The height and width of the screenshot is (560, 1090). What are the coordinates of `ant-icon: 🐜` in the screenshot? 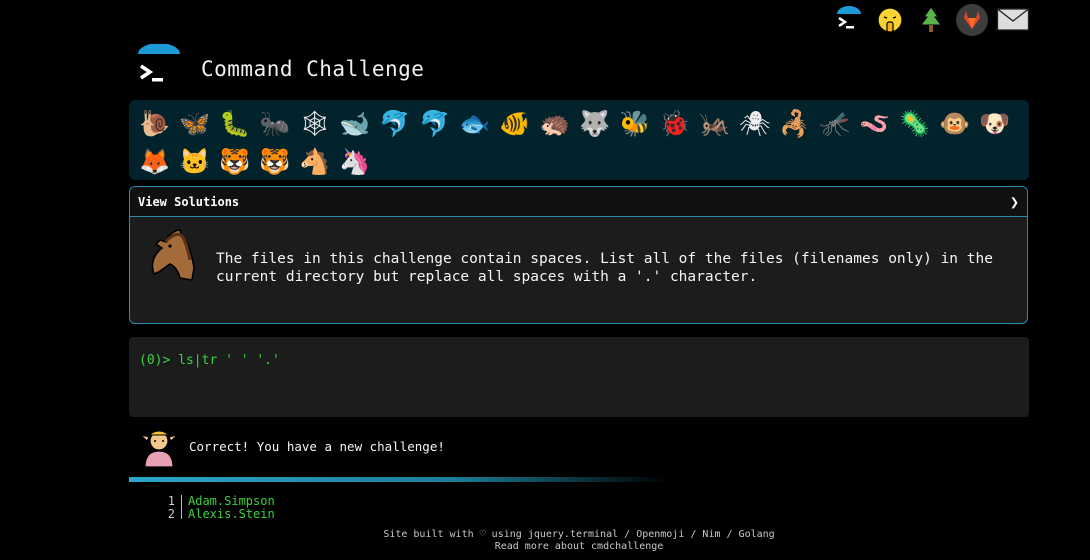 It's located at (275, 123).